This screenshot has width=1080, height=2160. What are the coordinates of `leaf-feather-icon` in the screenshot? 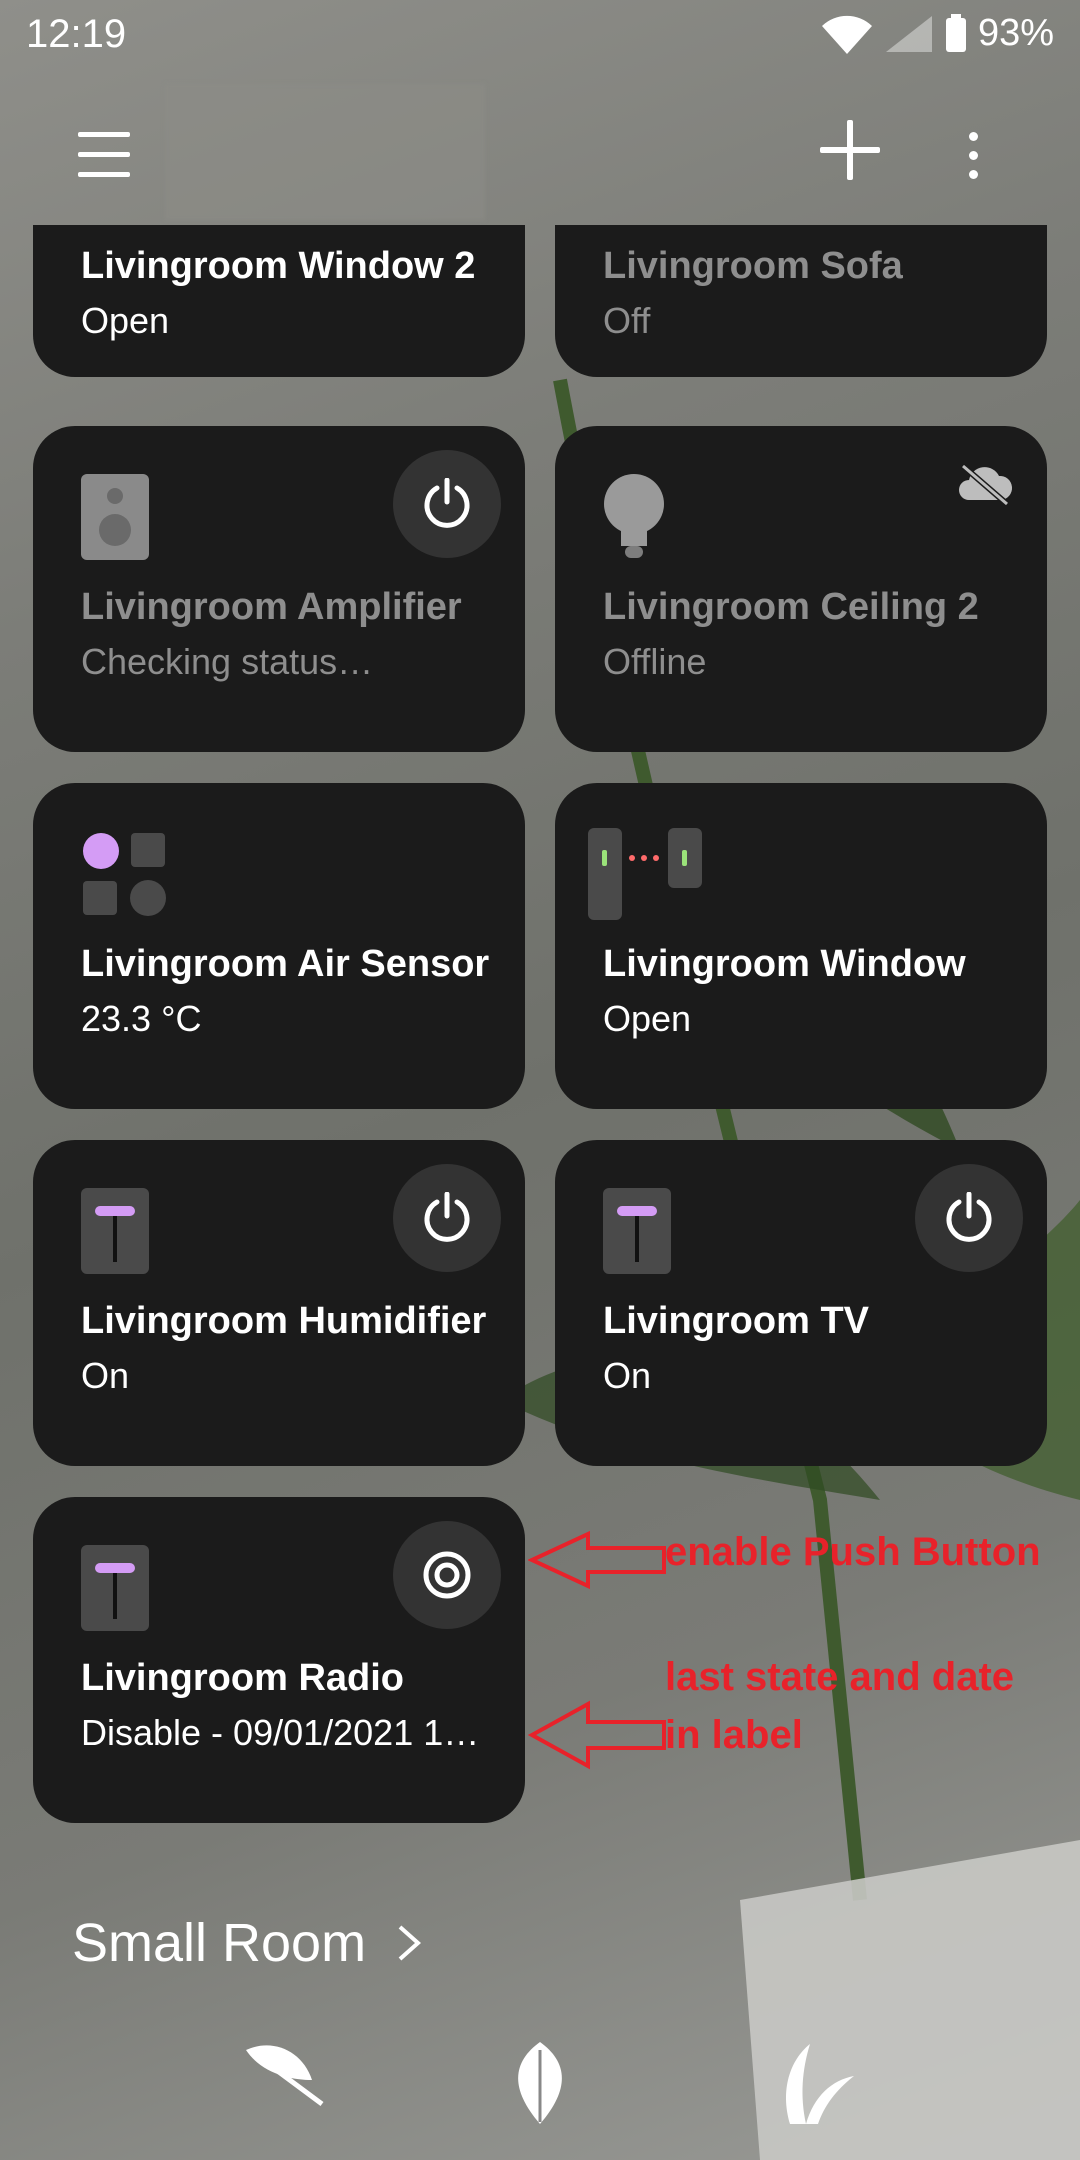 It's located at (284, 2075).